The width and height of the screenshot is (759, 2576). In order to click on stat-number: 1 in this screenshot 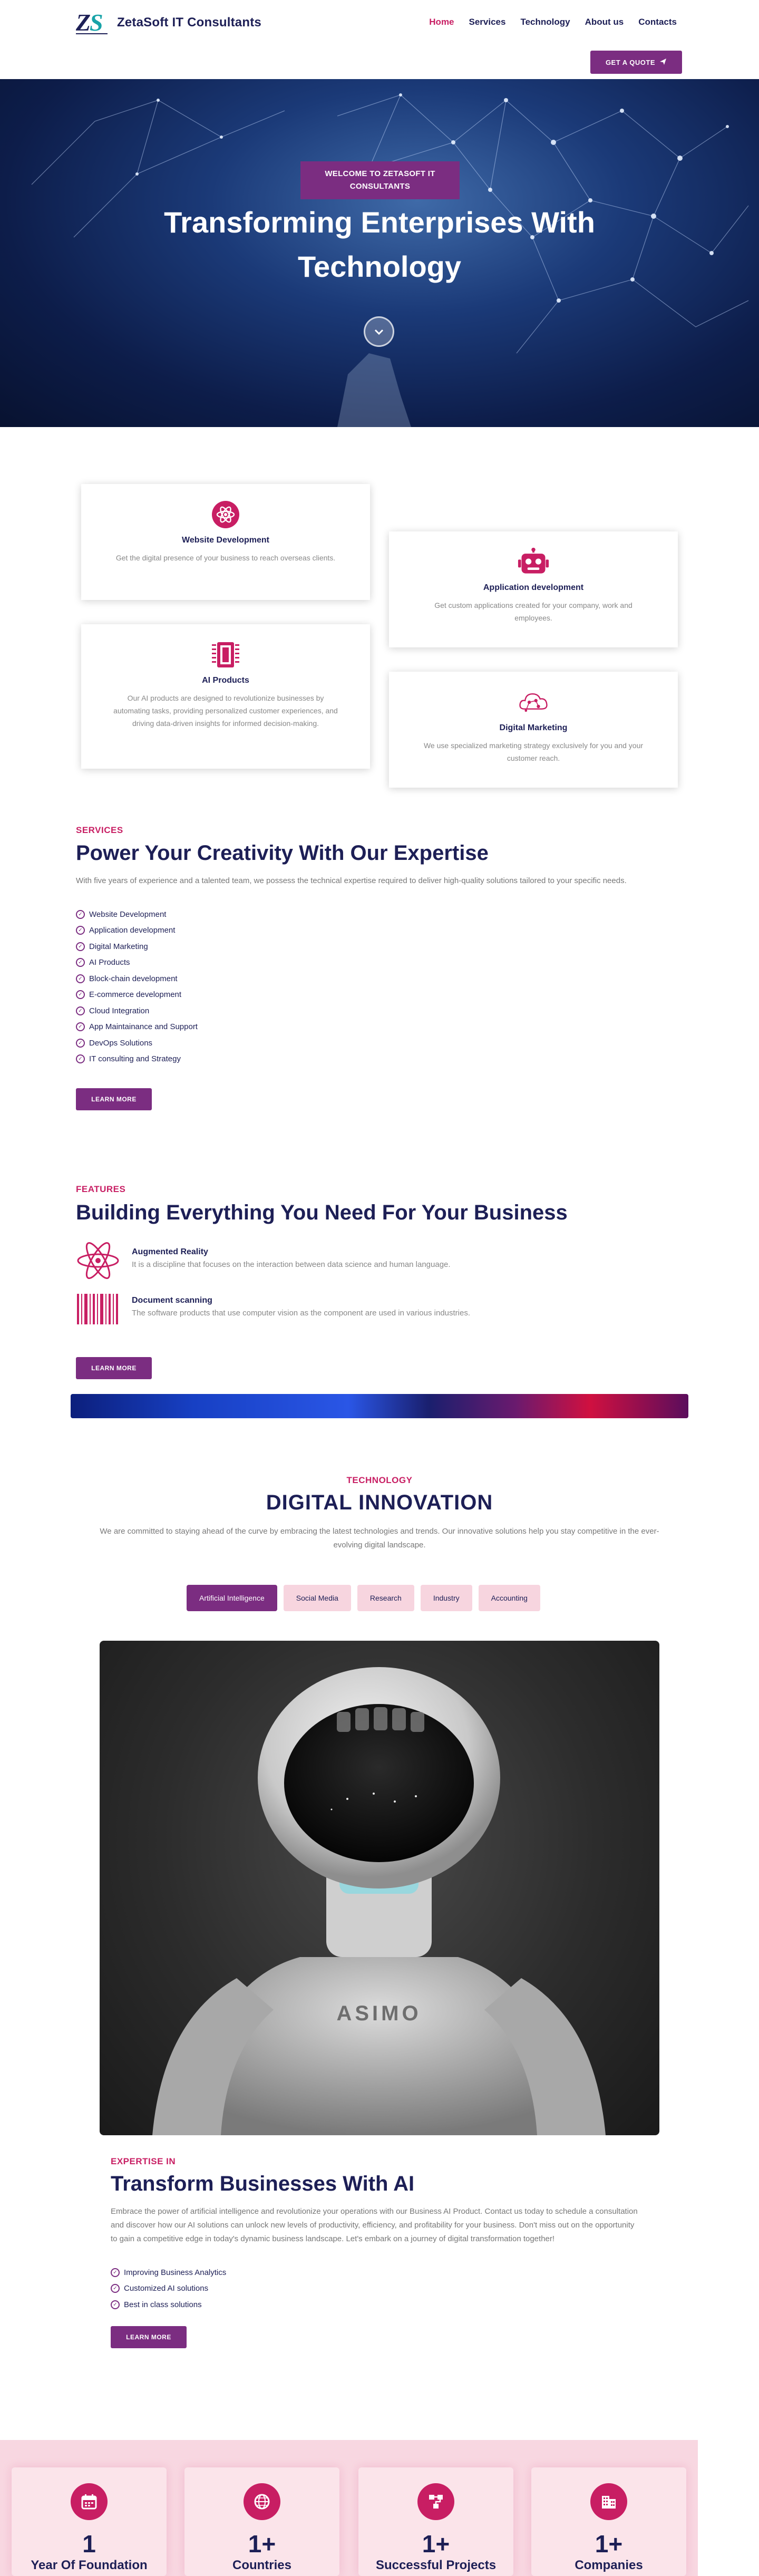, I will do `click(89, 2544)`.